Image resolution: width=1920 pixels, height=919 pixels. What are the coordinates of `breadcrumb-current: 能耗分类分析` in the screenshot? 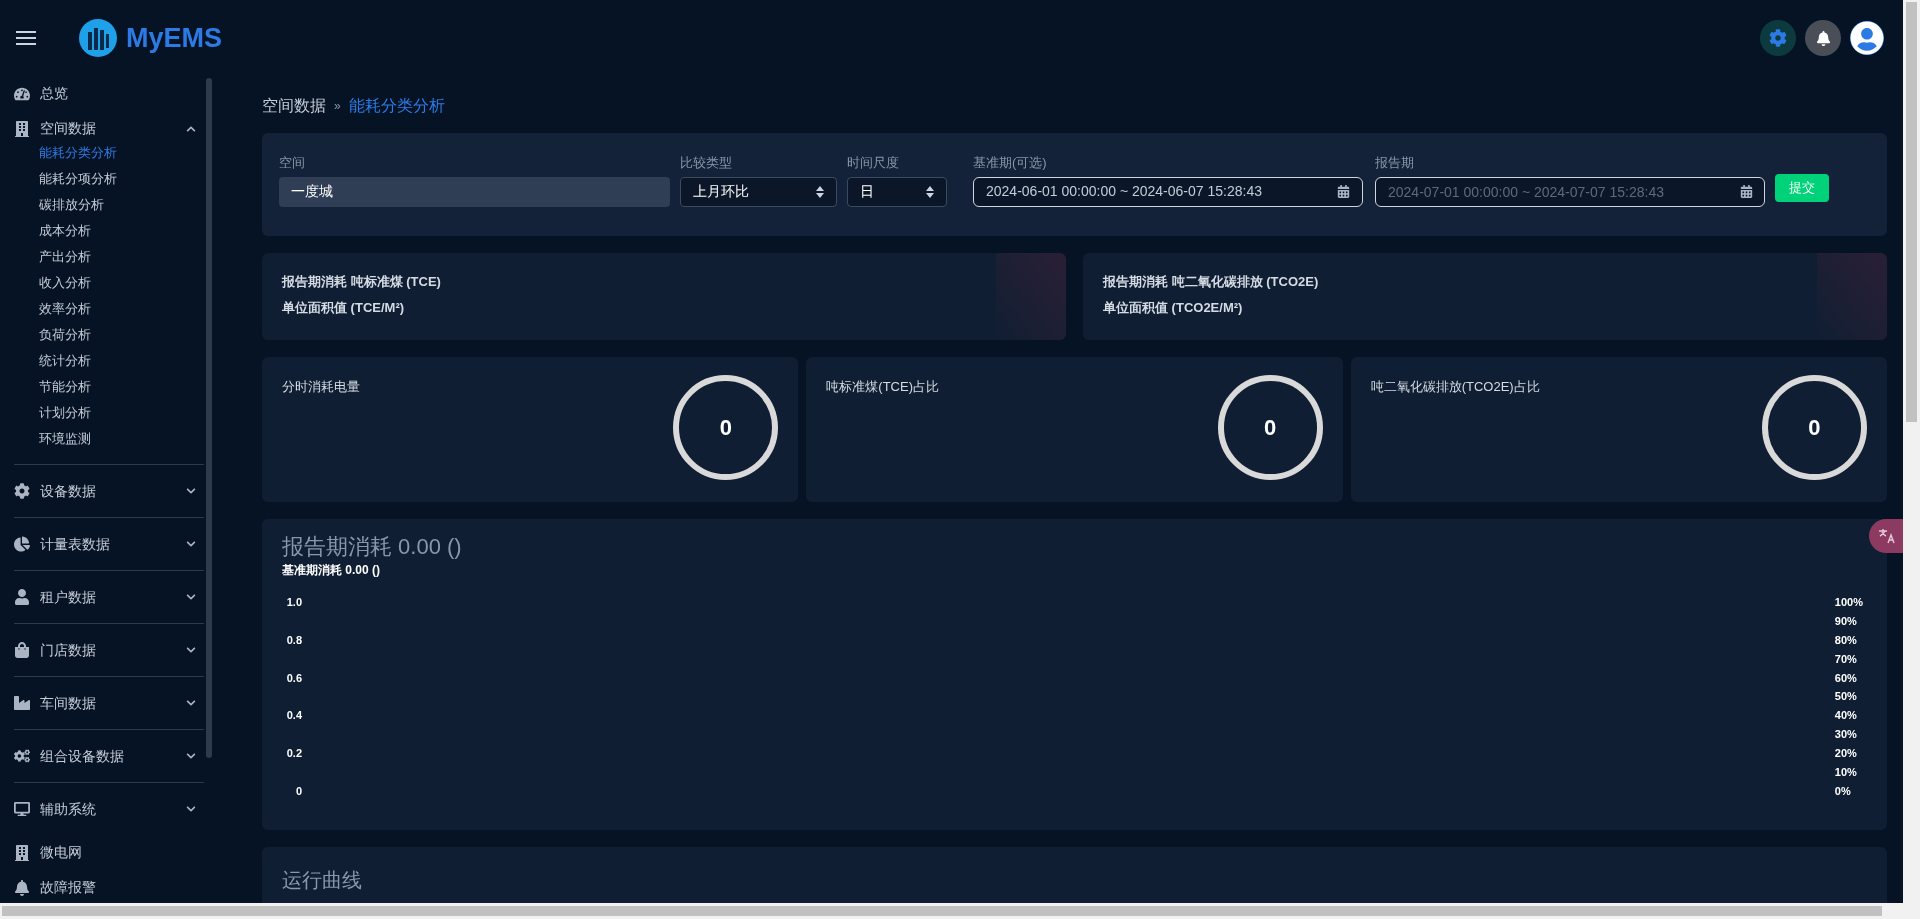 It's located at (396, 106).